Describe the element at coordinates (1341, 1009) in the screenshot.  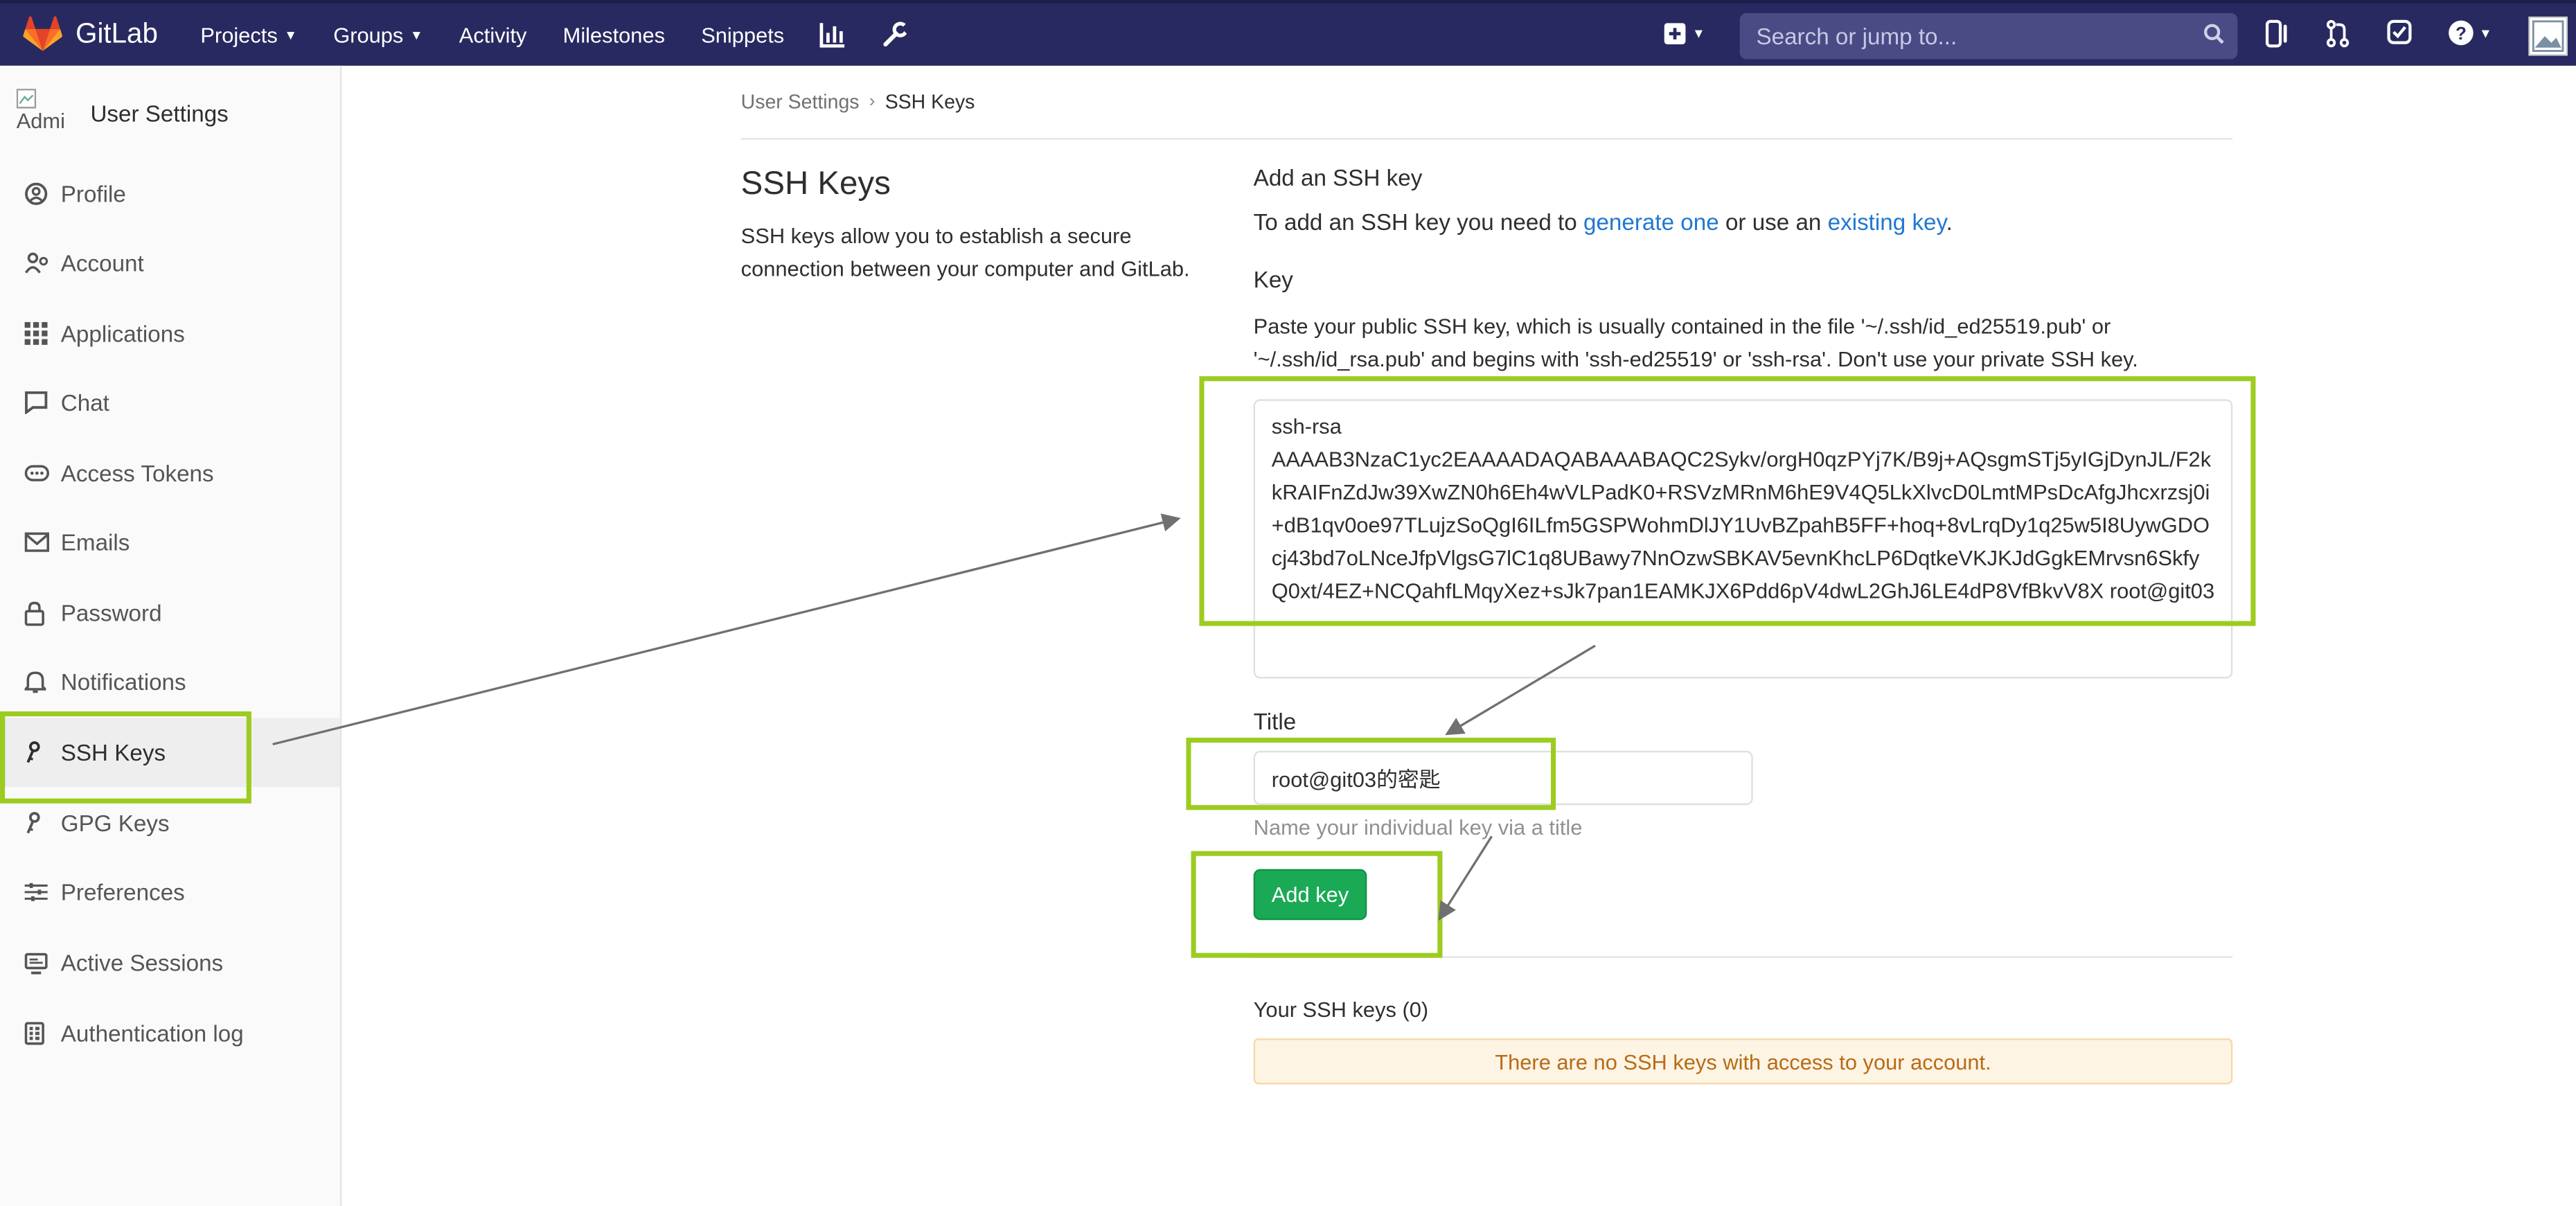
I see `your-ssh-keys-heading: Your SSH keys (0)` at that location.